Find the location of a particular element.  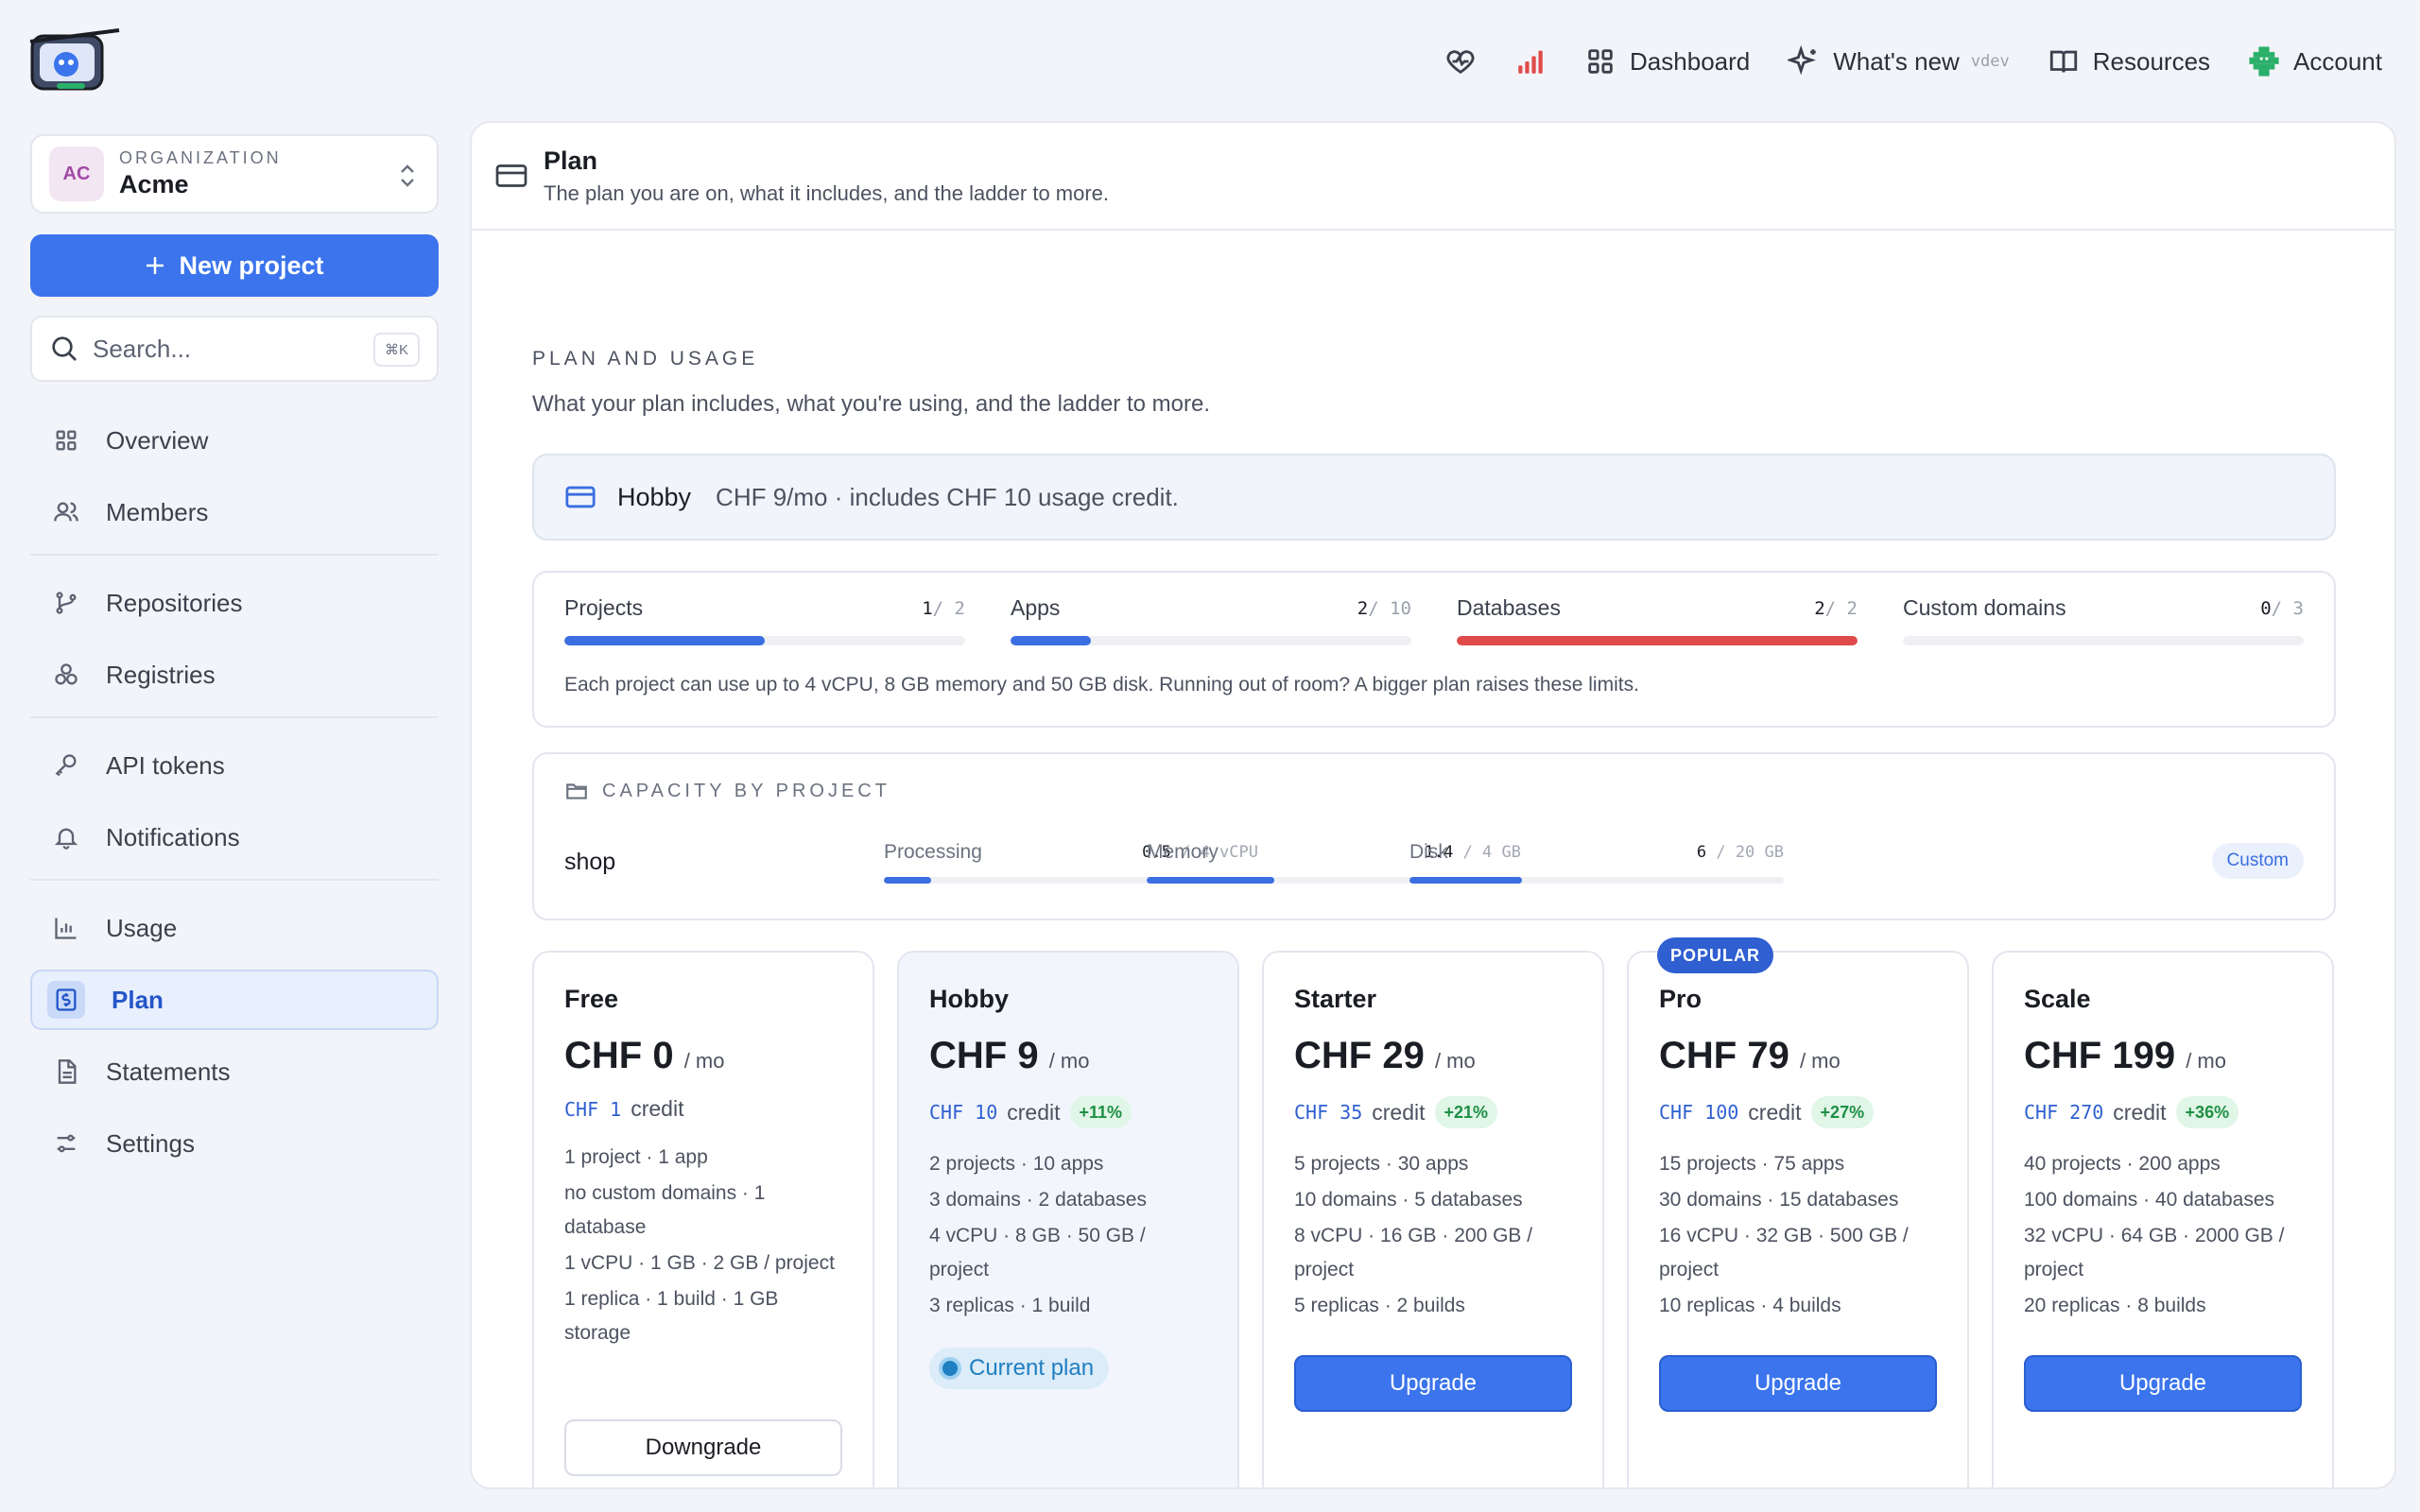

plan-credit: CHF 270 credit +36% is located at coordinates (2163, 1112).